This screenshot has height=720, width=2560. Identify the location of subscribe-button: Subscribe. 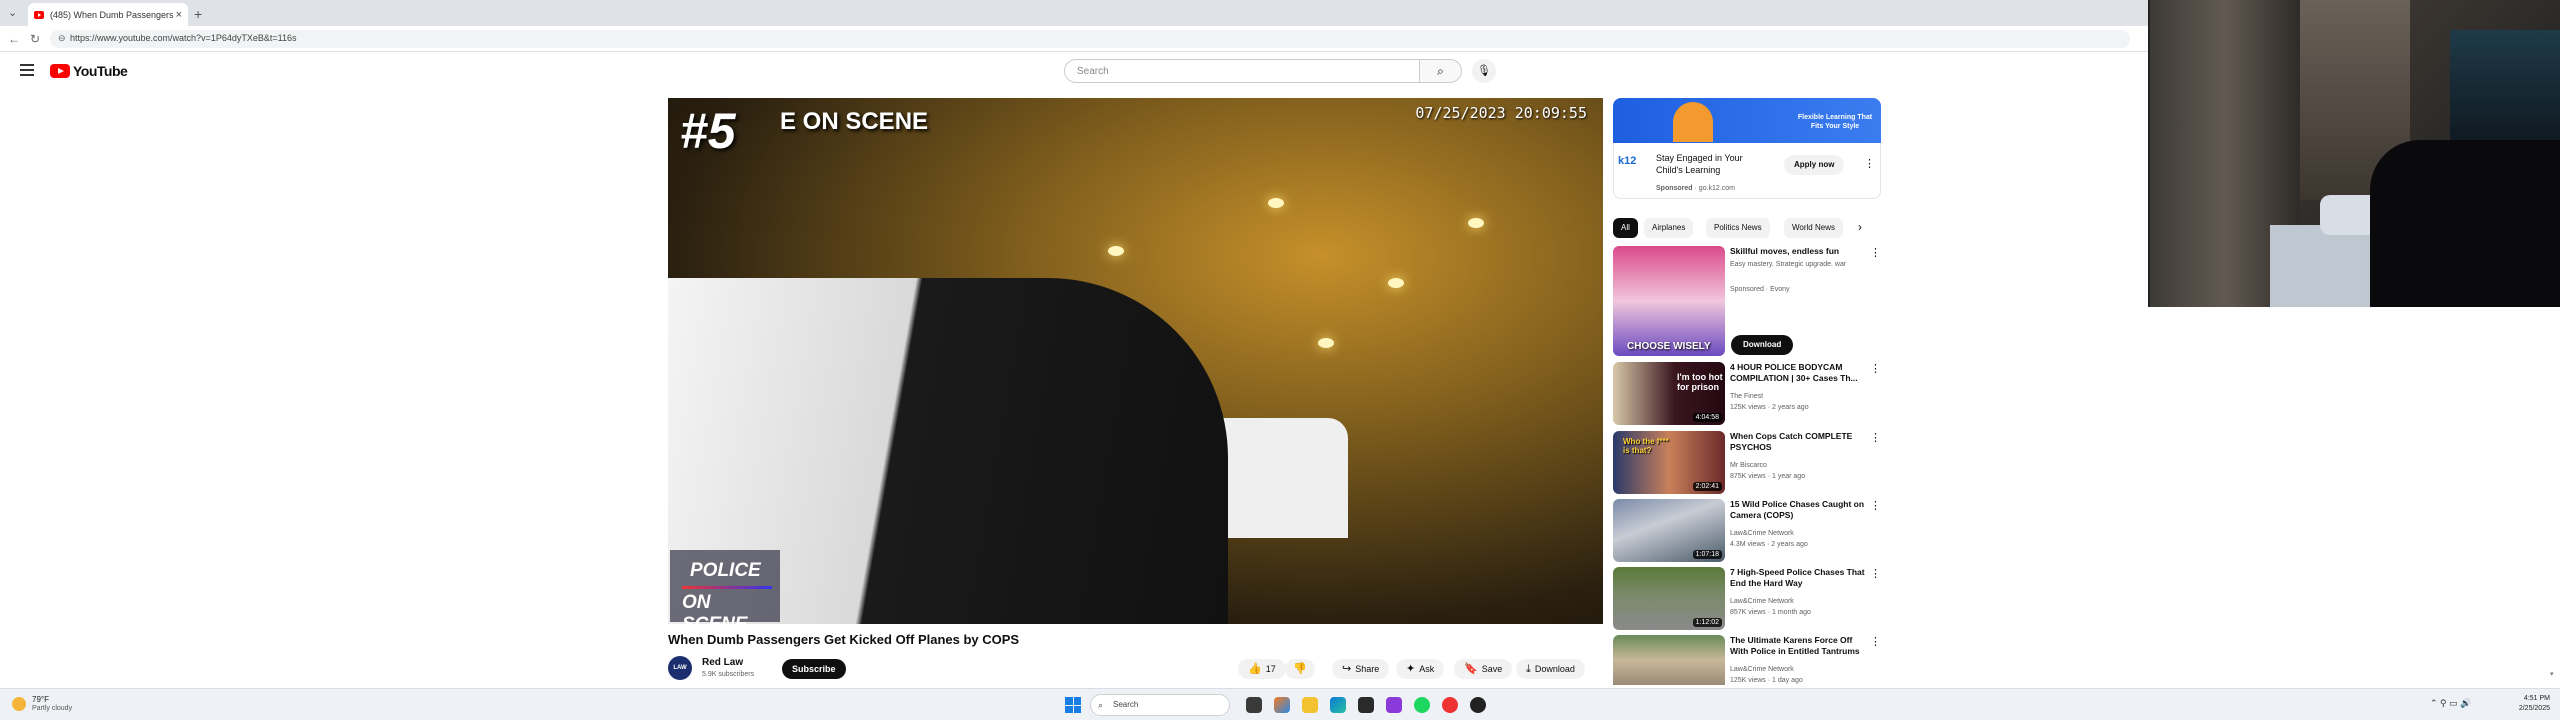
(814, 669).